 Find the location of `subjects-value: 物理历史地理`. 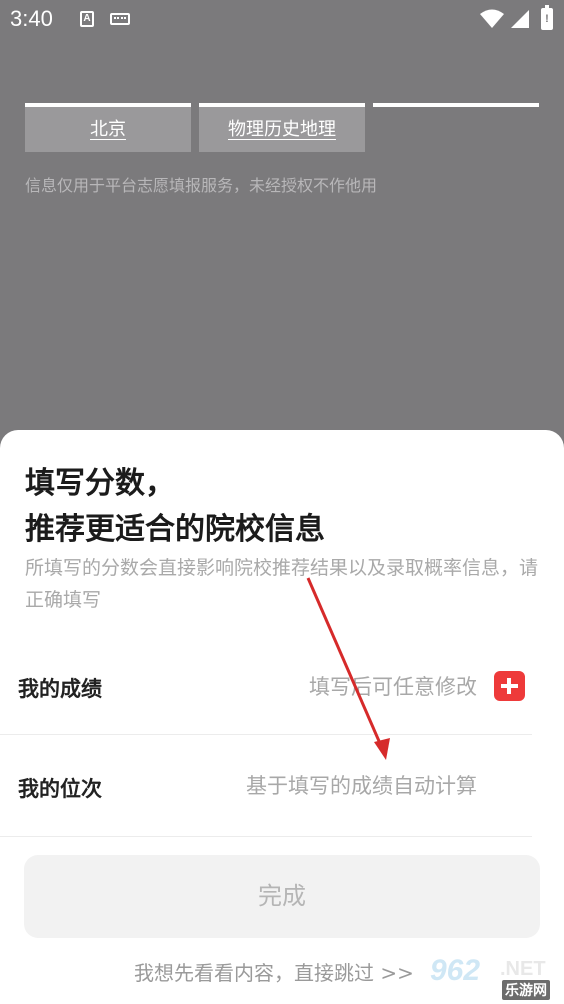

subjects-value: 物理历史地理 is located at coordinates (282, 129).